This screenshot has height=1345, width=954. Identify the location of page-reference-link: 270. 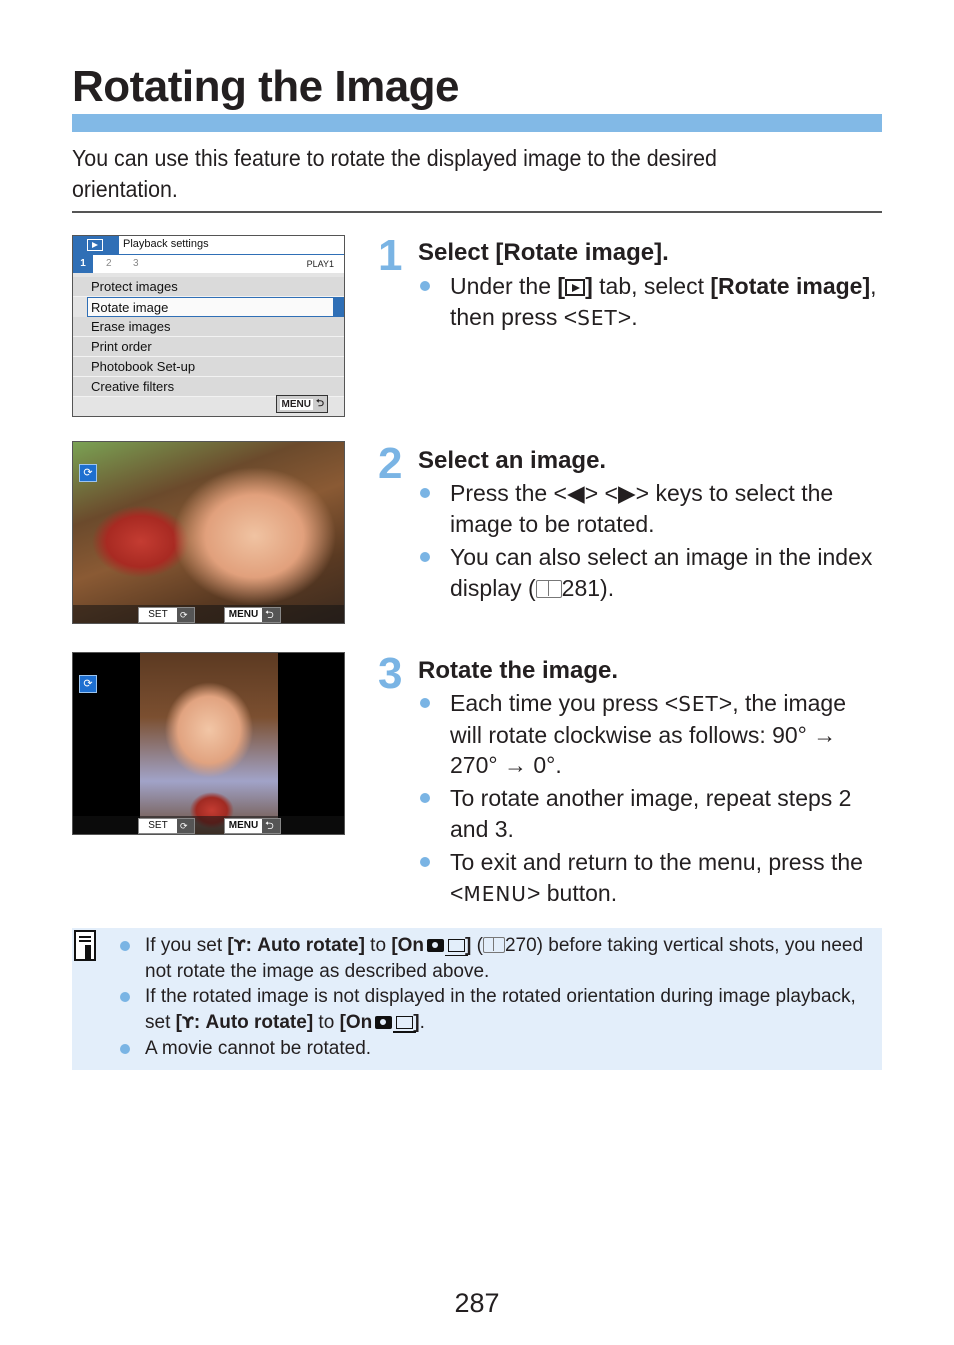
(521, 945).